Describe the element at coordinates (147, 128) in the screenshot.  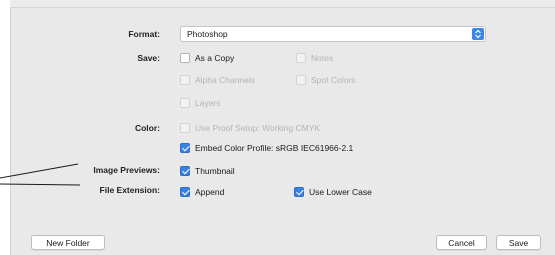
I see `color-label: Color:` at that location.